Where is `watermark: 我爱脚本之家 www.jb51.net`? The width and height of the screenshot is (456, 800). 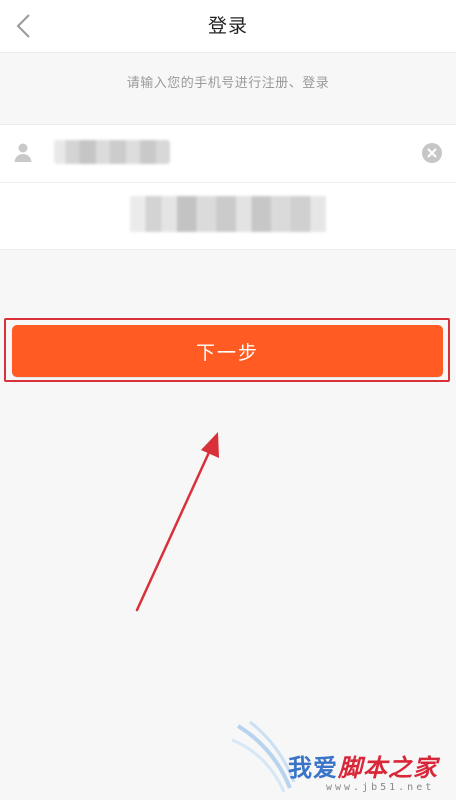 watermark: 我爱脚本之家 www.jb51.net is located at coordinates (342, 759).